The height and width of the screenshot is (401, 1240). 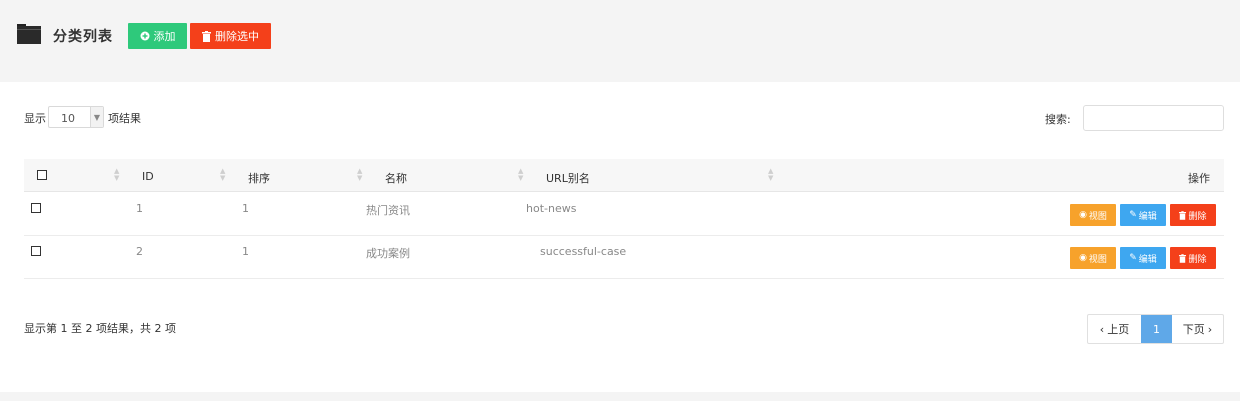 What do you see at coordinates (568, 178) in the screenshot?
I see `column-url-alias: URL别名` at bounding box center [568, 178].